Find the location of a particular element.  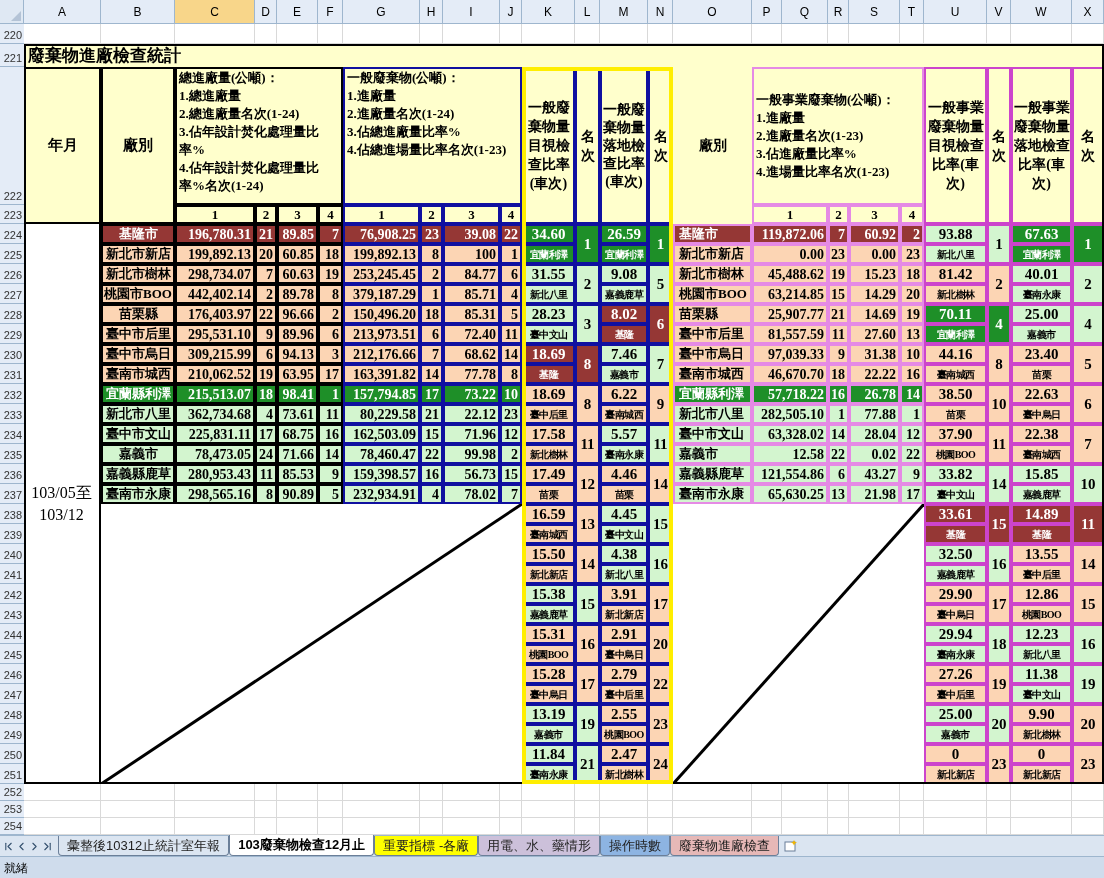

table-cell: 22.63 is located at coordinates (1041, 394).